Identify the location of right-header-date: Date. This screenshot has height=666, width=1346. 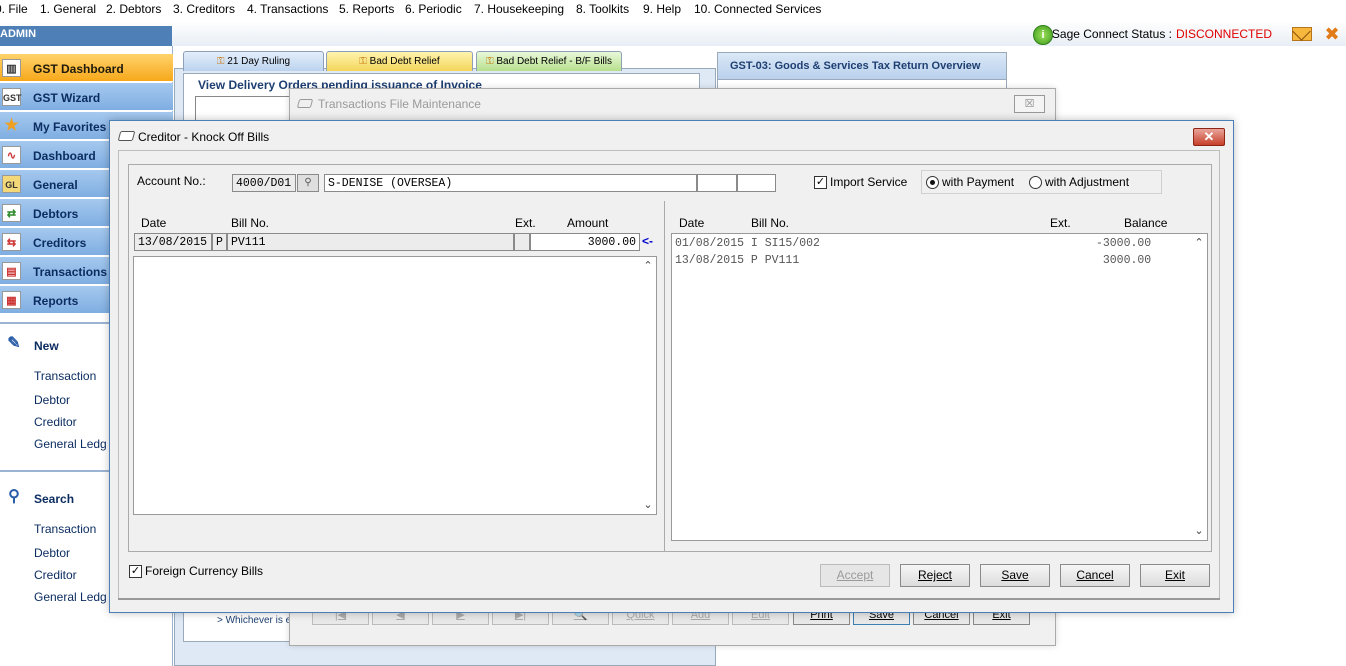
(692, 223).